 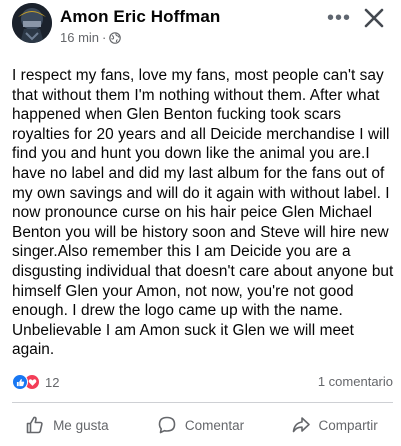 What do you see at coordinates (115, 37) in the screenshot?
I see `globe-icon` at bounding box center [115, 37].